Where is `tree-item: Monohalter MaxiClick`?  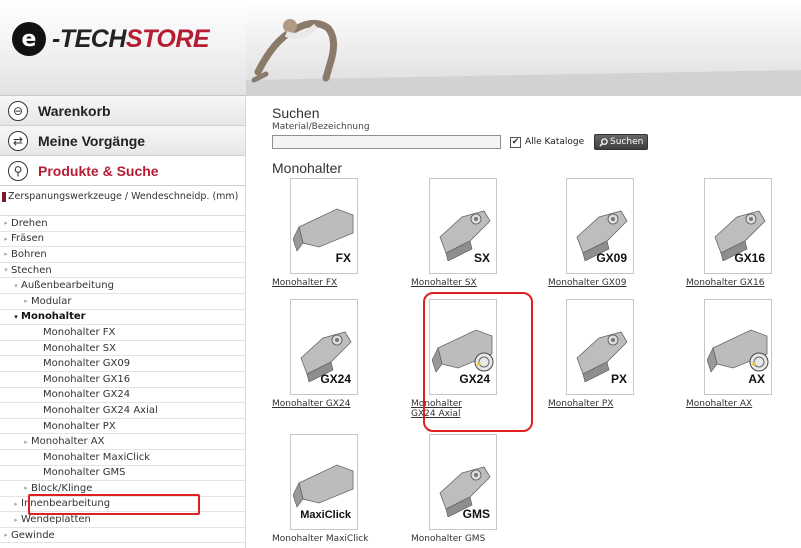
tree-item: Monohalter MaxiClick is located at coordinates (122, 458).